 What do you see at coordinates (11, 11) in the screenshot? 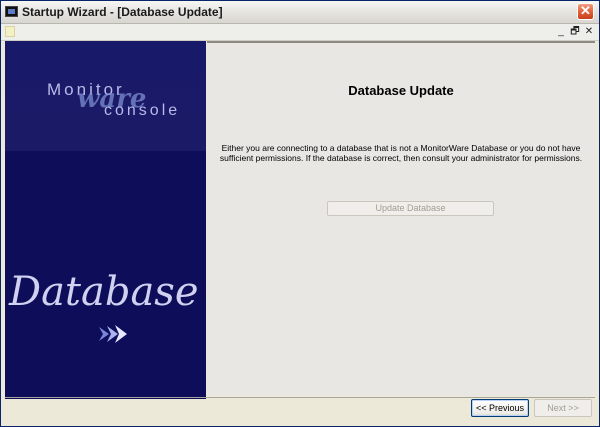
I see `app-icon` at bounding box center [11, 11].